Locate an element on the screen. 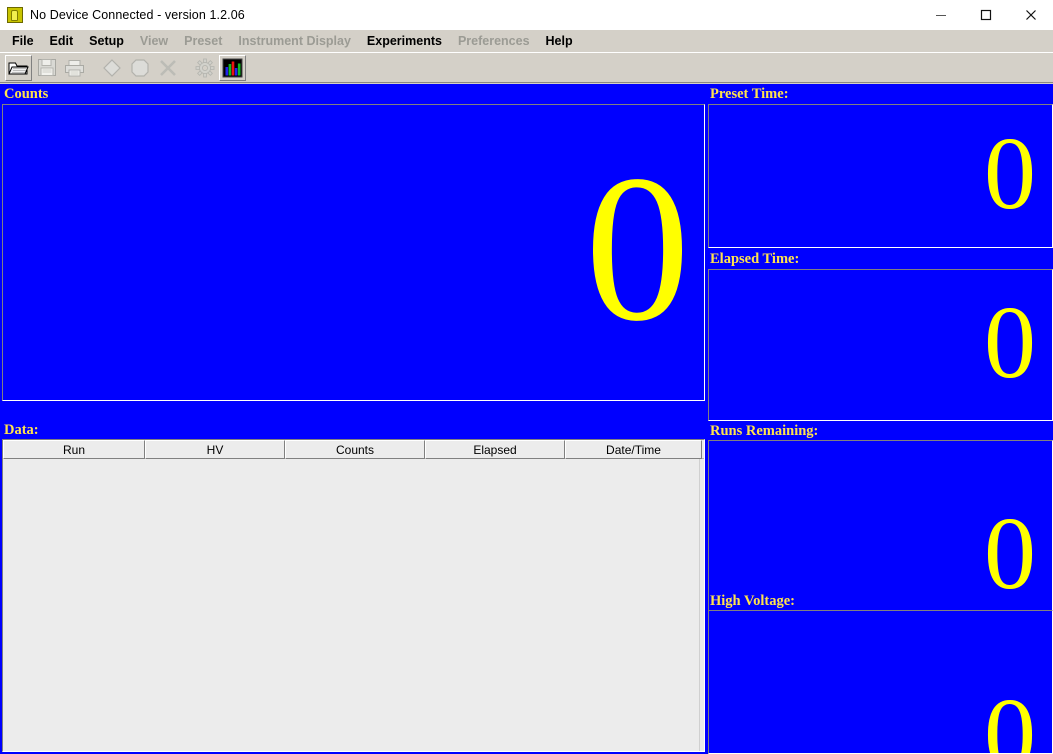  close-button is located at coordinates (1030, 15).